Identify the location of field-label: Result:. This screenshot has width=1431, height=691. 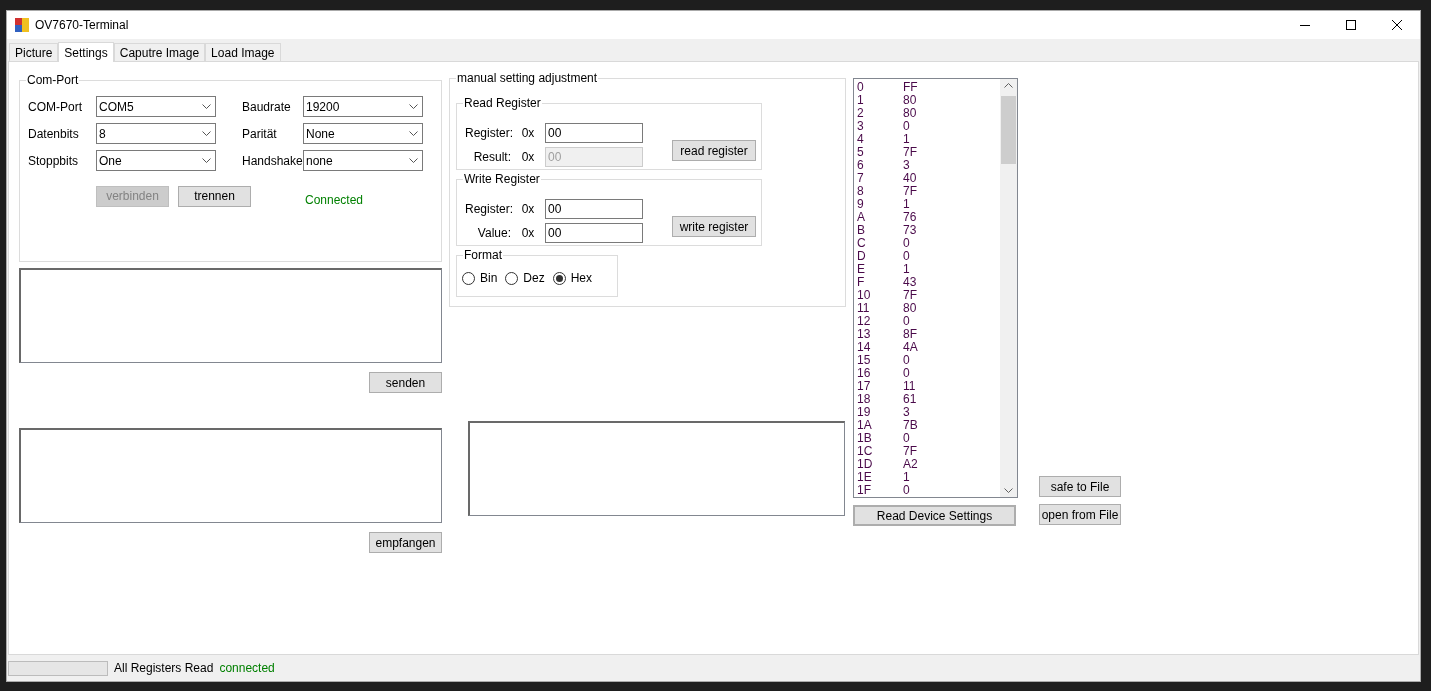
(491, 157).